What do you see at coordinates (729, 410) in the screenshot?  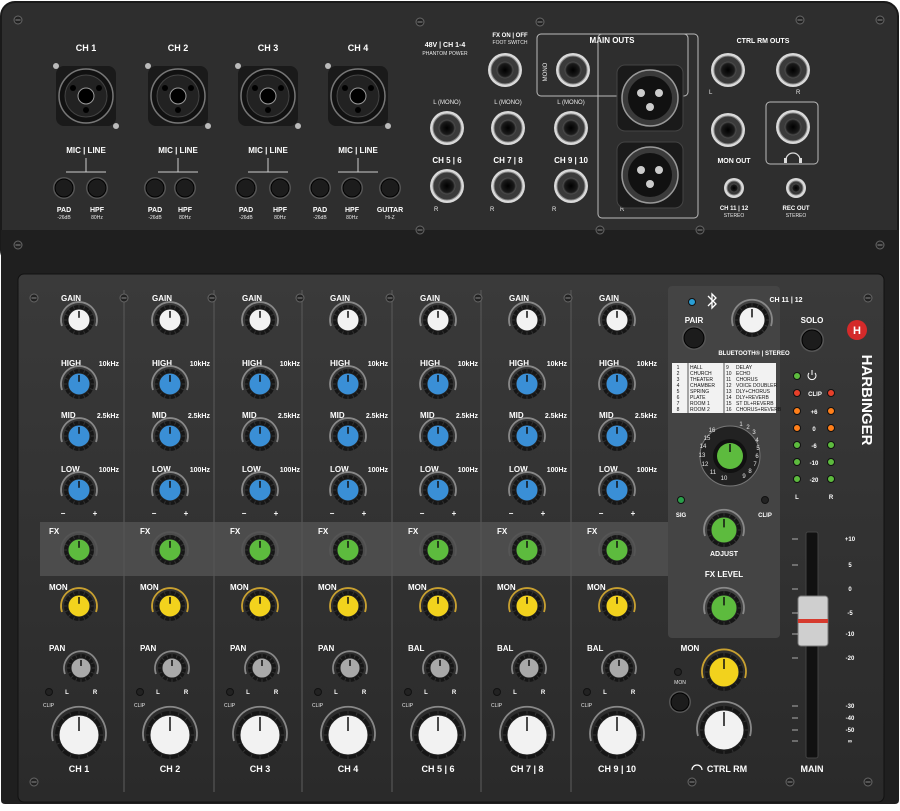 I see `preset-number: 16` at bounding box center [729, 410].